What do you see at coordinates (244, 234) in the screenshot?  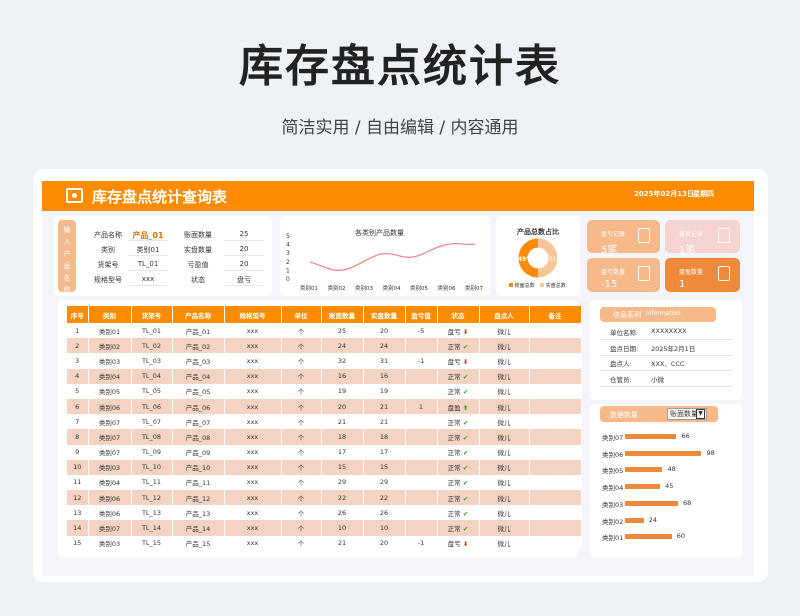 I see `field-value: 25` at bounding box center [244, 234].